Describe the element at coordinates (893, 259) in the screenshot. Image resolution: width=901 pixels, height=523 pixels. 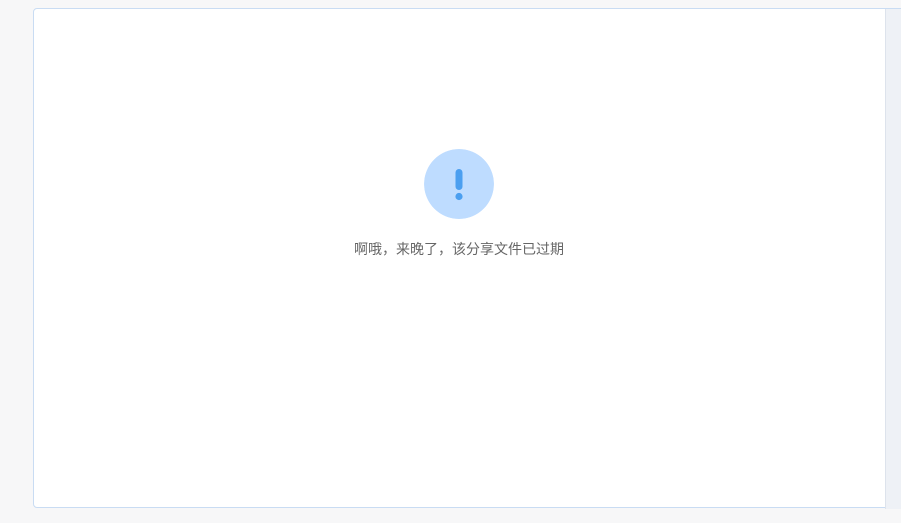
I see `right-scroll-gutter` at that location.